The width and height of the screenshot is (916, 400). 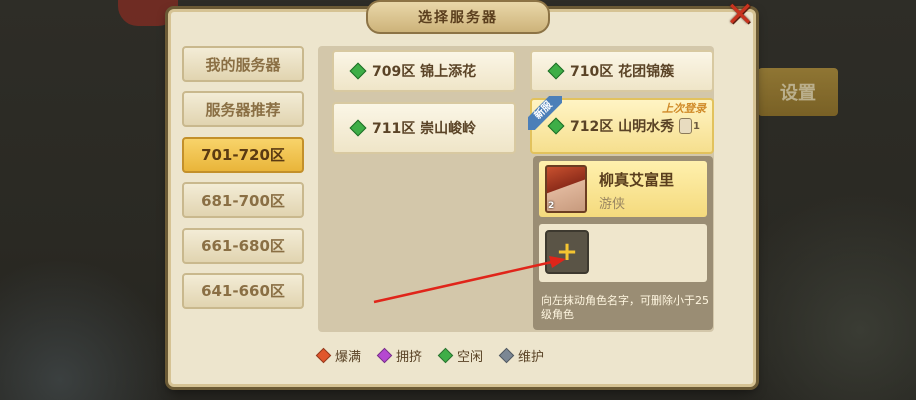 I want to click on legend-maintenance: 维护, so click(x=521, y=355).